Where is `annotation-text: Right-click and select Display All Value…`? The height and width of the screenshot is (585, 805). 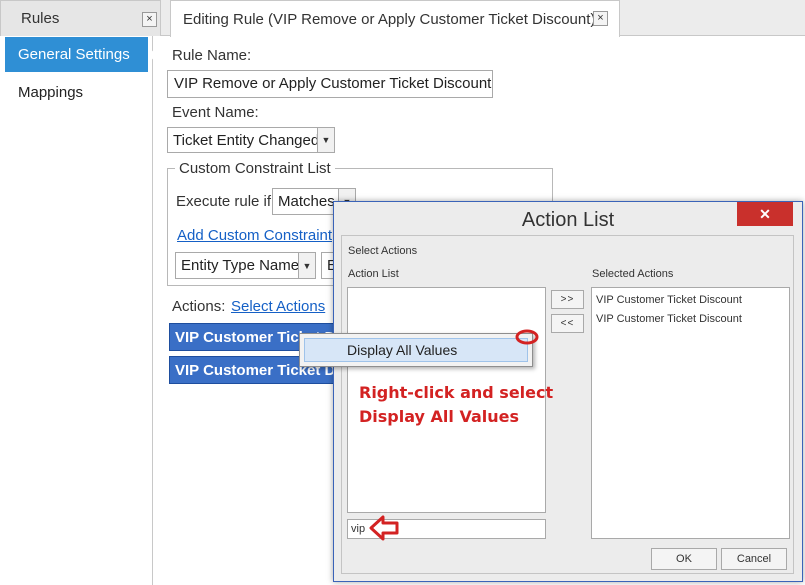
annotation-text: Right-click and select Display All Value… is located at coordinates (456, 405).